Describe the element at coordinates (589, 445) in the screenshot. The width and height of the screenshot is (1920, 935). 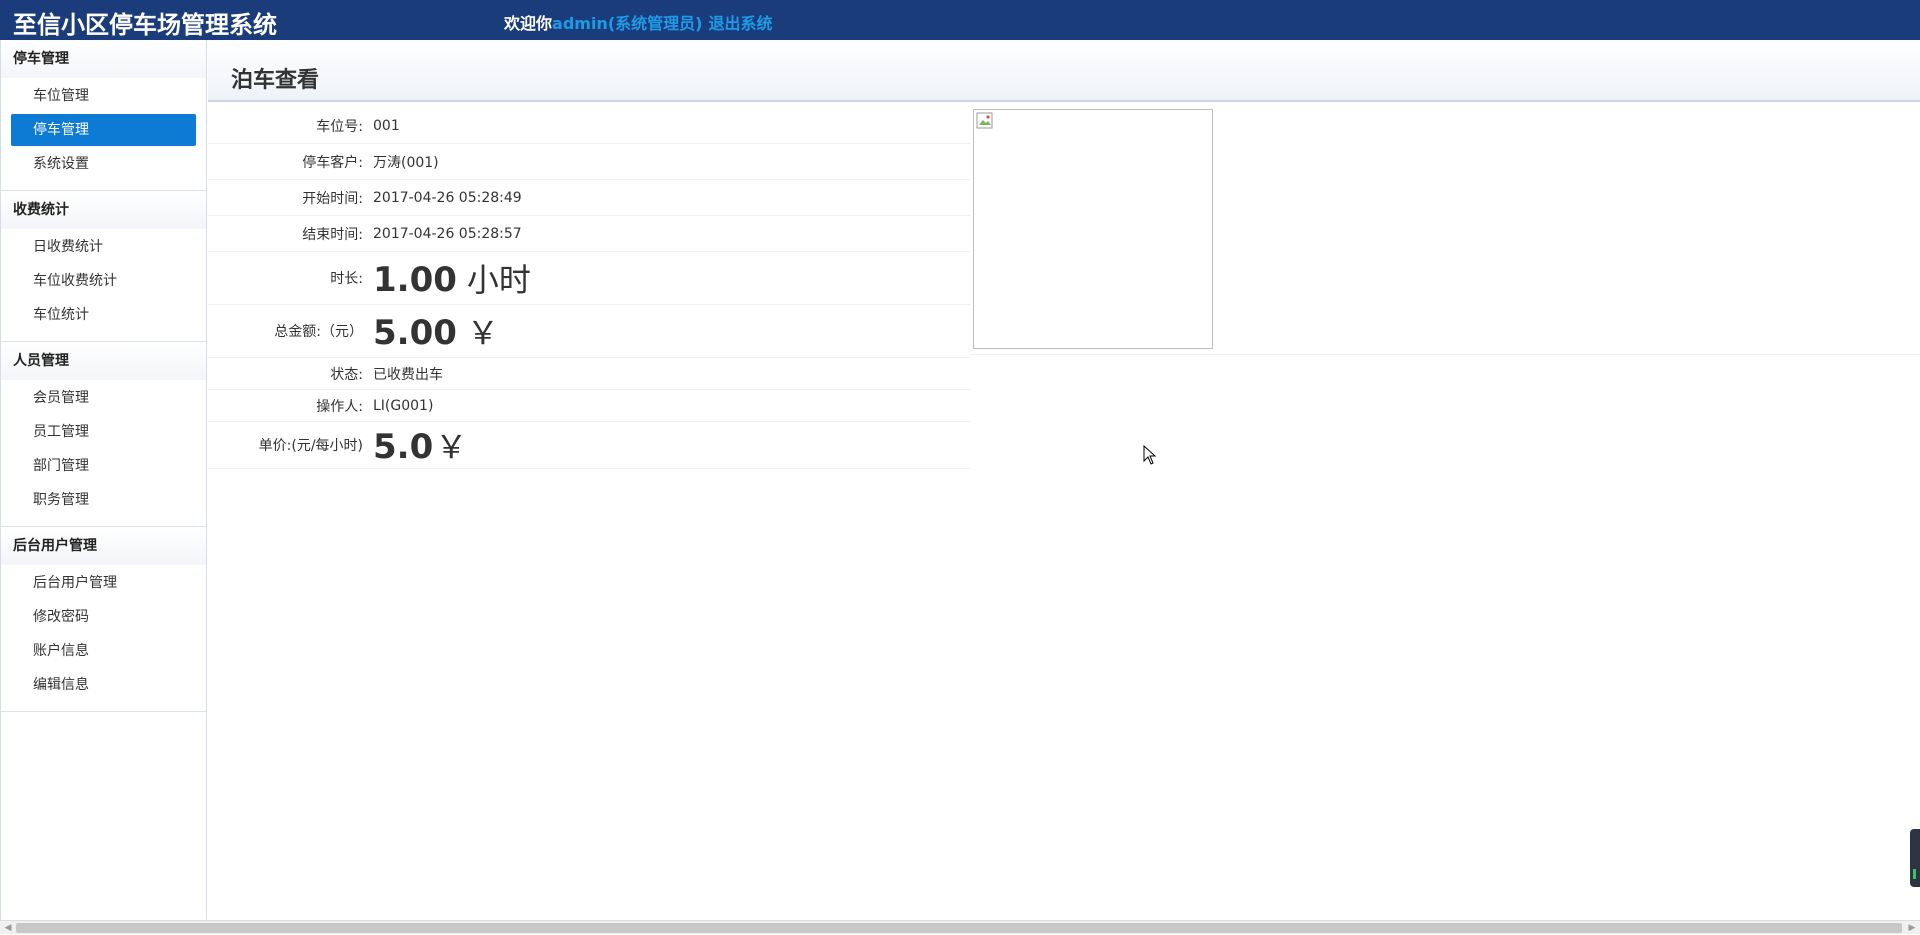
I see `row-unit-price: 单价:(元/每小时) 5.0￥` at that location.